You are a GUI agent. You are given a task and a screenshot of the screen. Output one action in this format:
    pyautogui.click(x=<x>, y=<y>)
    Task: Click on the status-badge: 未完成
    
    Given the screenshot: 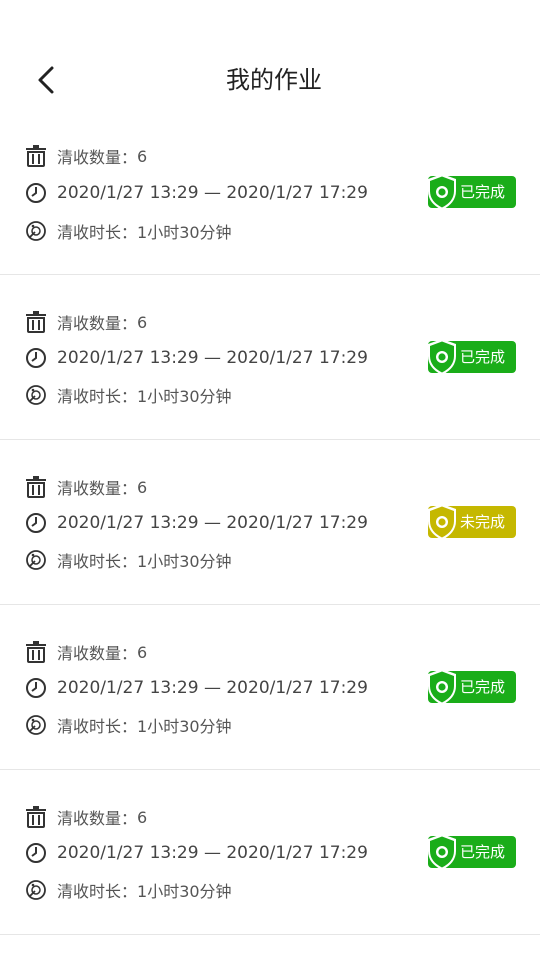 What is the action you would take?
    pyautogui.click(x=472, y=522)
    